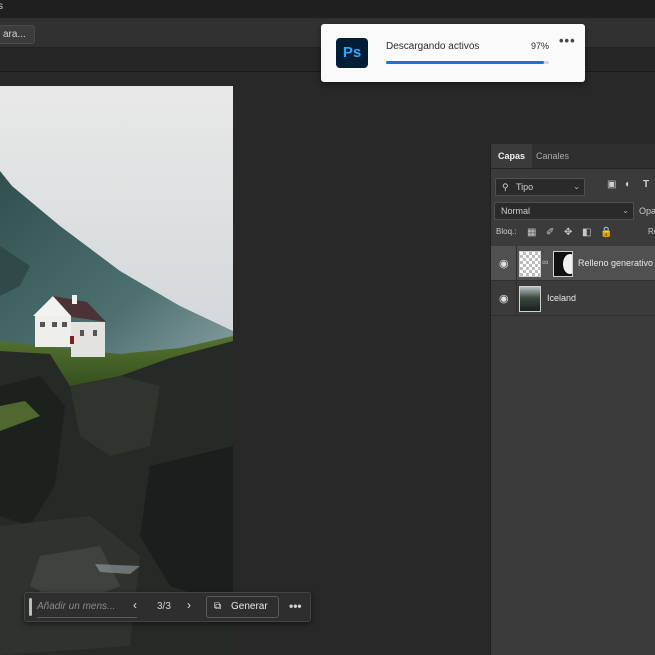 The image size is (655, 655). Describe the element at coordinates (561, 298) in the screenshot. I see `layer-name: Iceland` at that location.